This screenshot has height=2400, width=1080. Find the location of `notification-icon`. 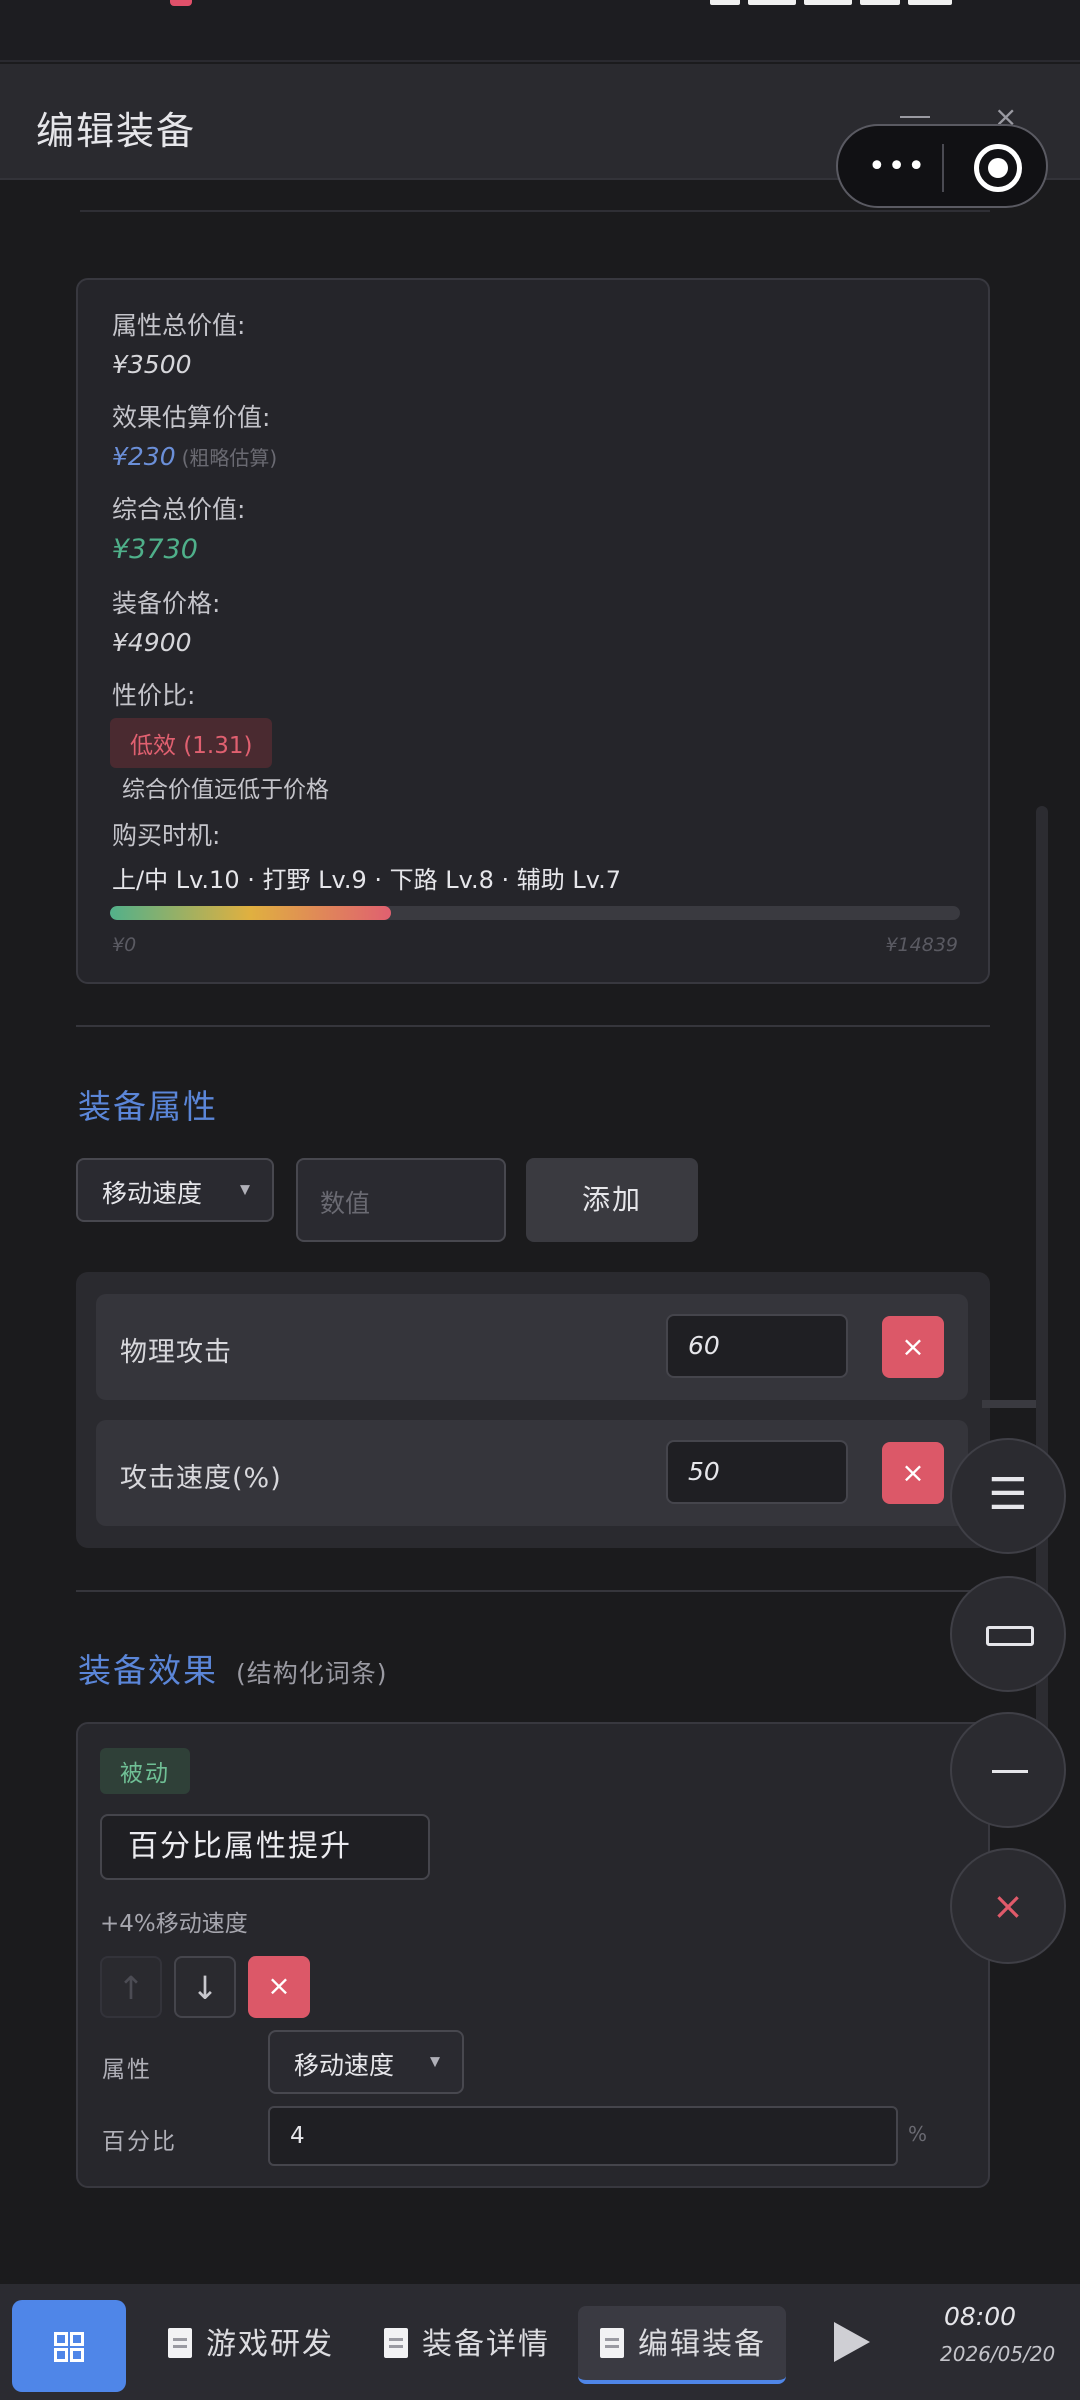

notification-icon is located at coordinates (181, 3).